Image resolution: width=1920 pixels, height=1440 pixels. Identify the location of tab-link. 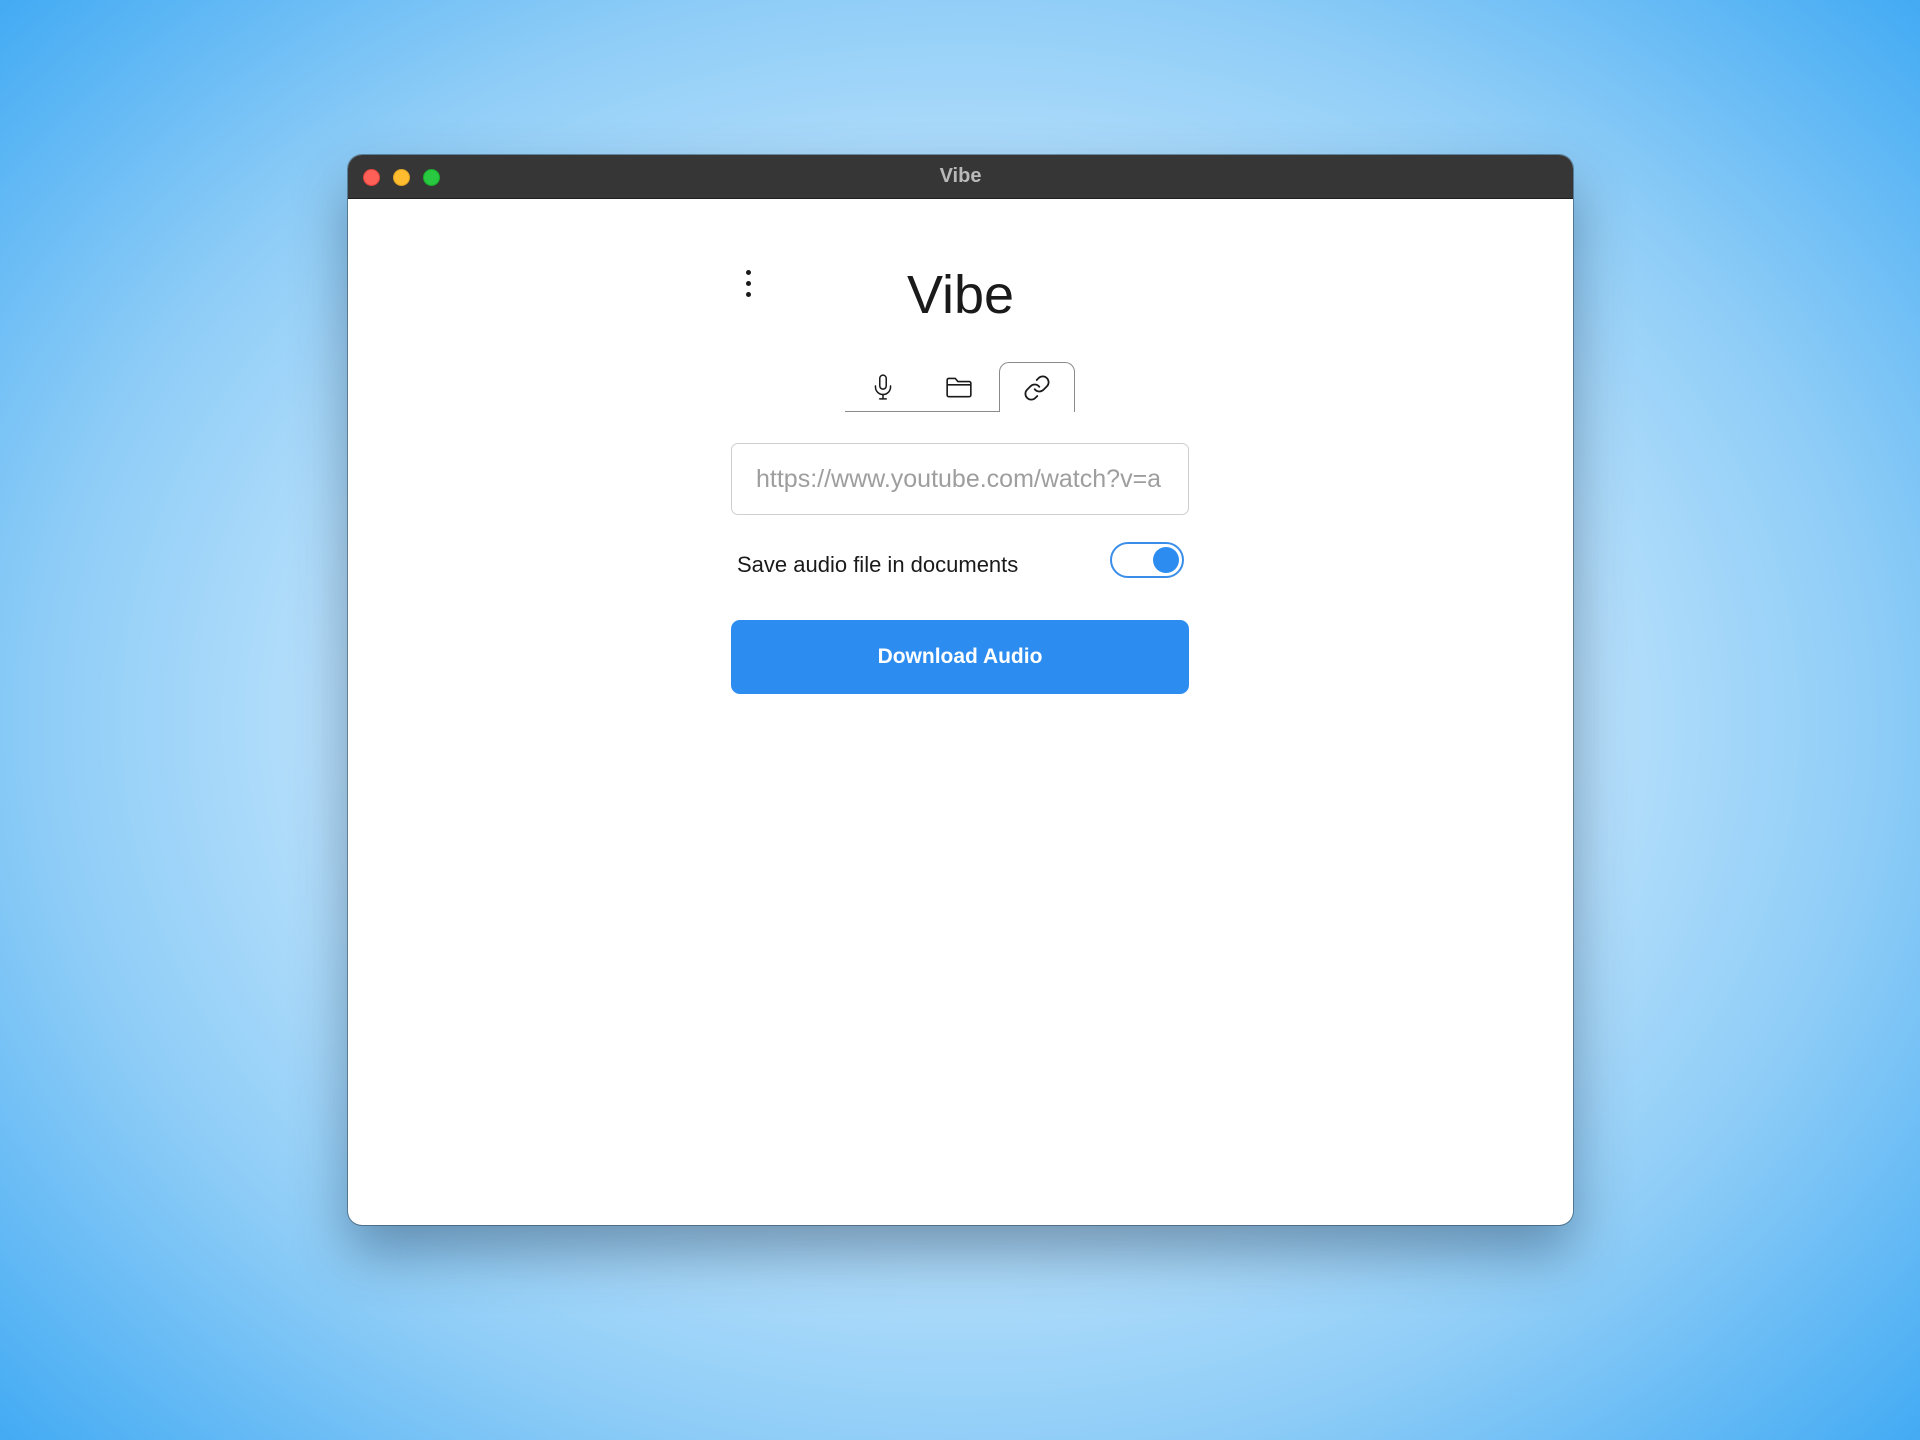
(1037, 387).